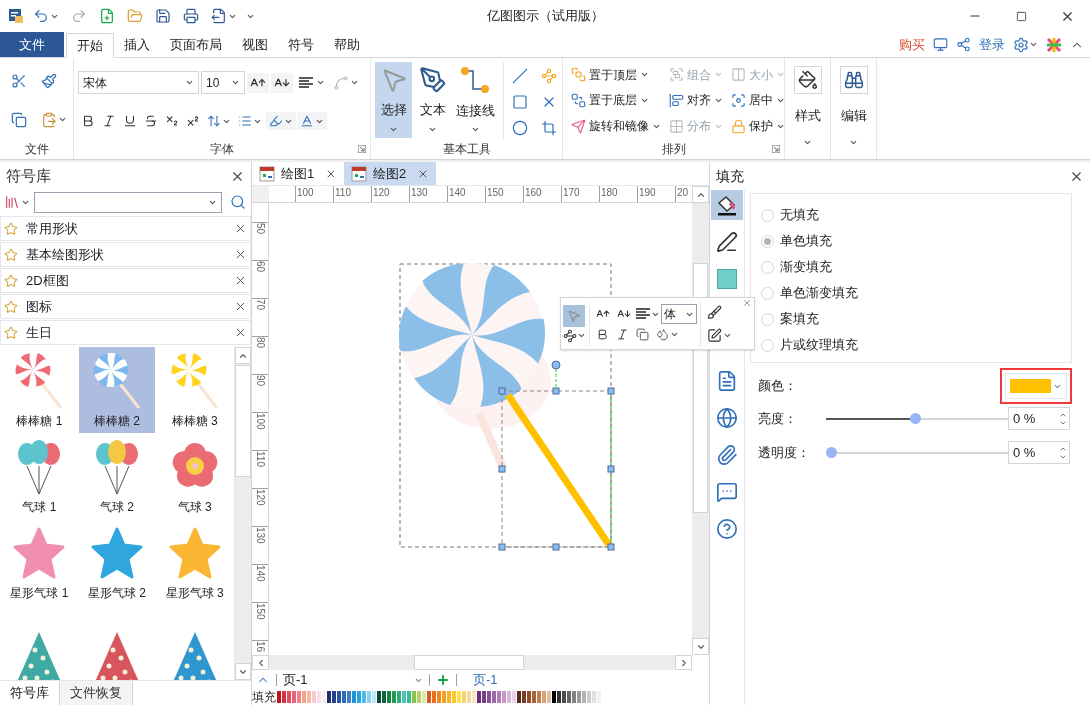 The image size is (1090, 705). Describe the element at coordinates (39, 476) in the screenshot. I see `shape-item: 气球 1` at that location.